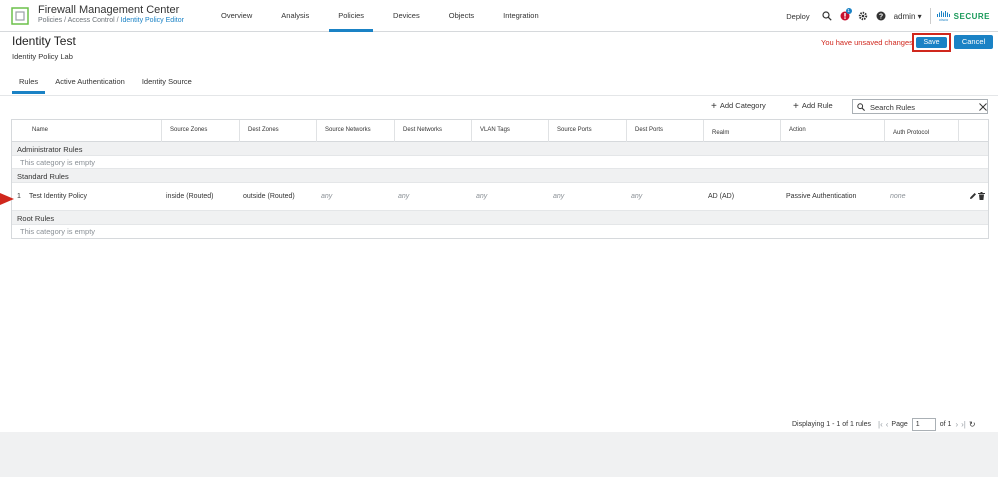 Image resolution: width=998 pixels, height=477 pixels. I want to click on arrow-annotation-icon, so click(7, 199).